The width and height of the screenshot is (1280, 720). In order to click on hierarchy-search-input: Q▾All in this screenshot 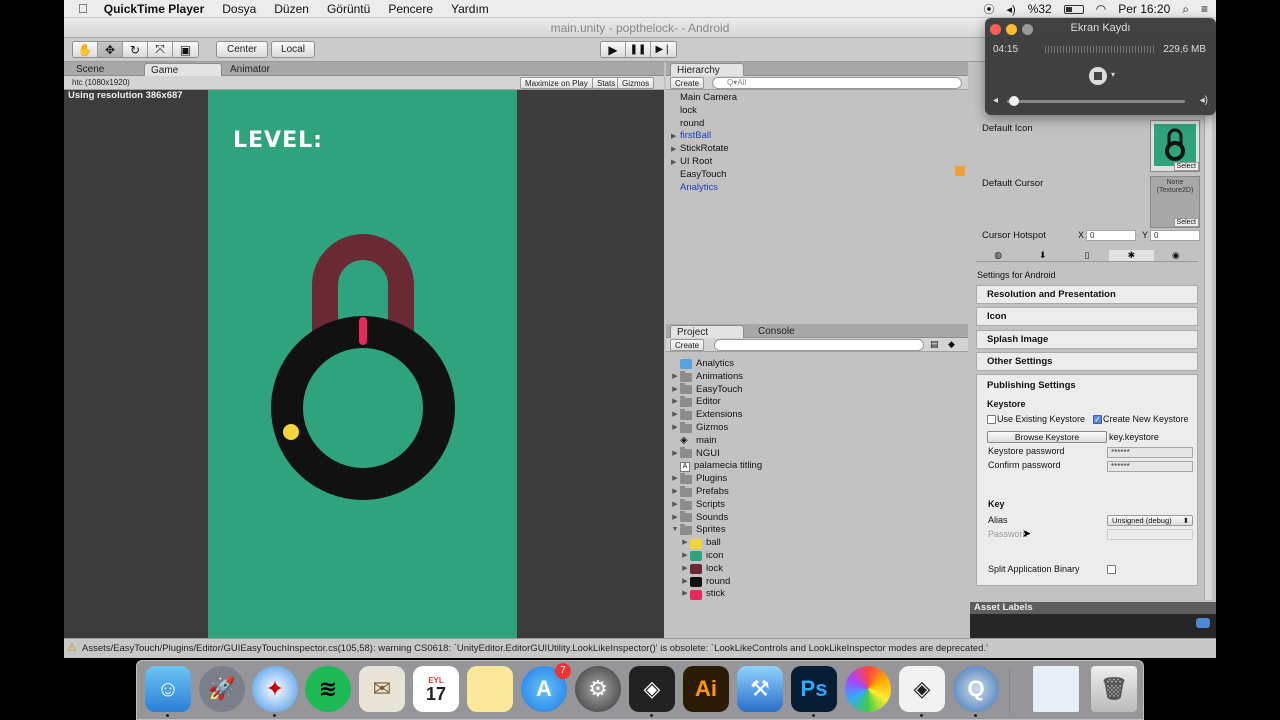, I will do `click(837, 83)`.